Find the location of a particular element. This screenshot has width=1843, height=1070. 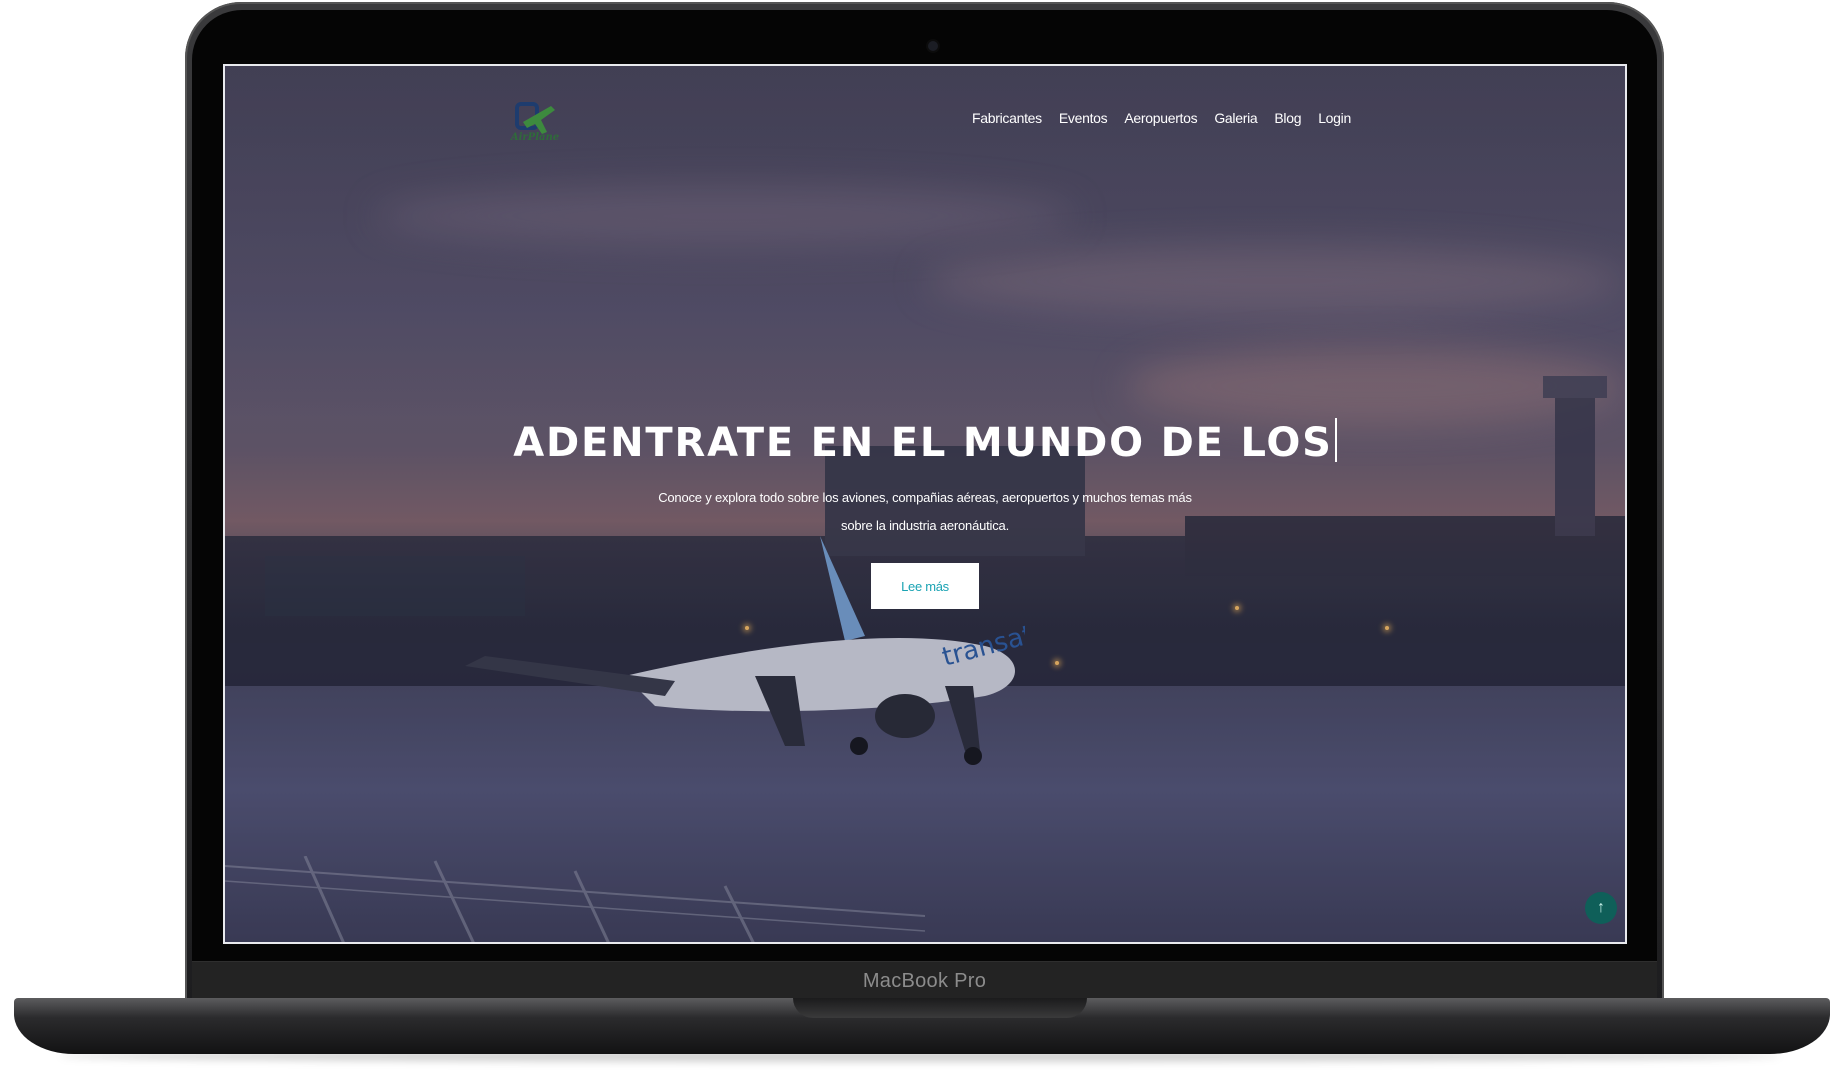

laptop-notch is located at coordinates (940, 1008).